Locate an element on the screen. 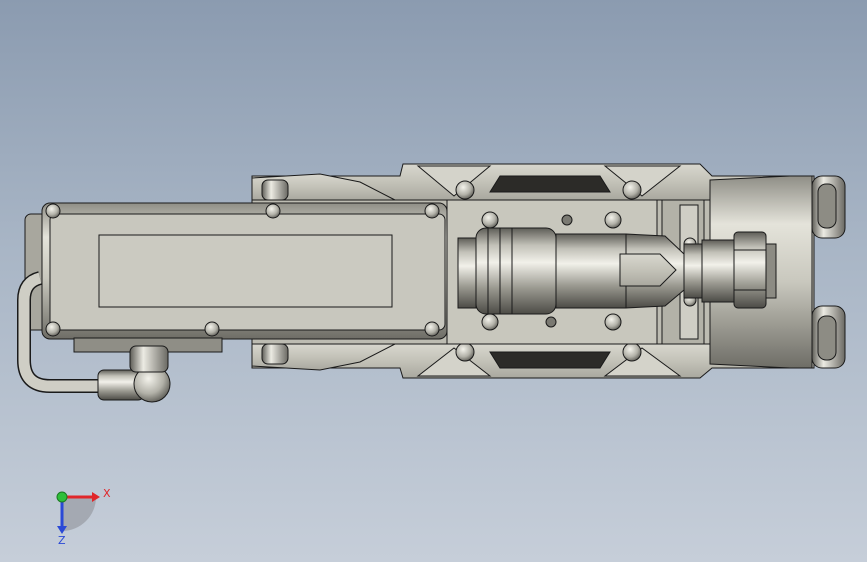 The width and height of the screenshot is (867, 562). z-axis-label: Z is located at coordinates (62, 540).